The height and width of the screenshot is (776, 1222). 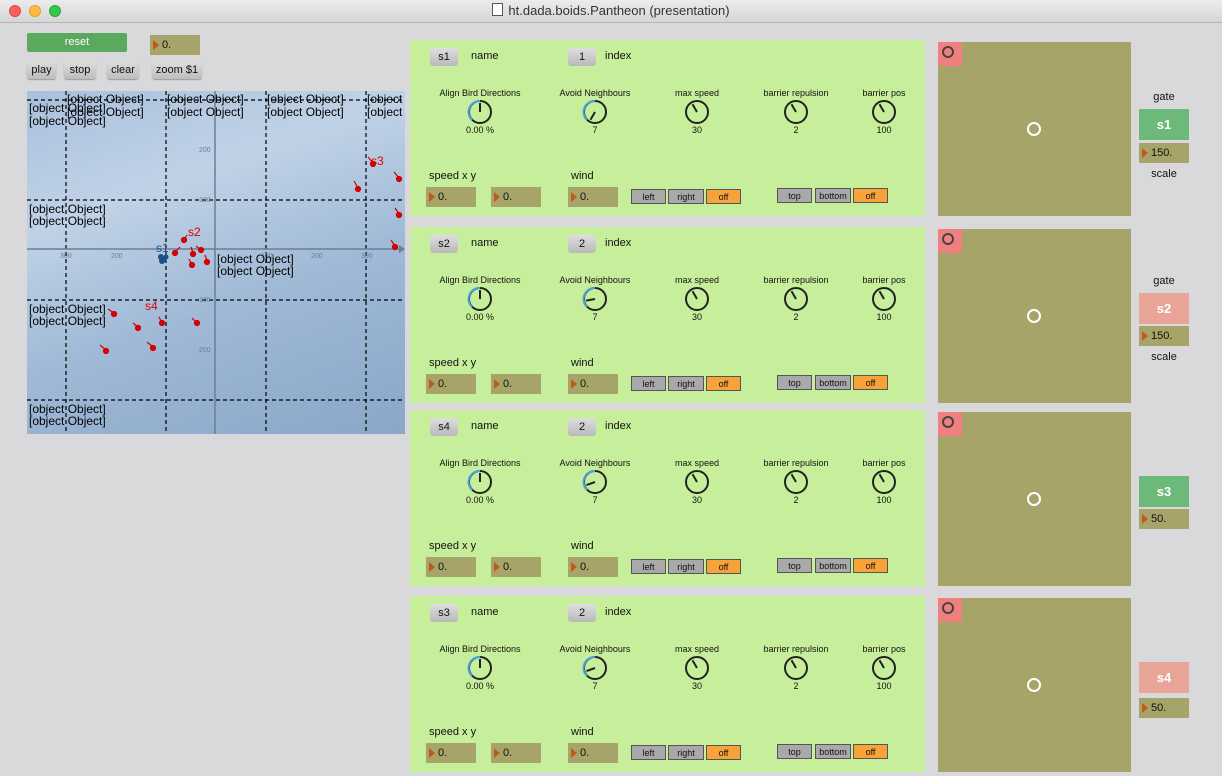 I want to click on reset-number-box: 0., so click(x=175, y=45).